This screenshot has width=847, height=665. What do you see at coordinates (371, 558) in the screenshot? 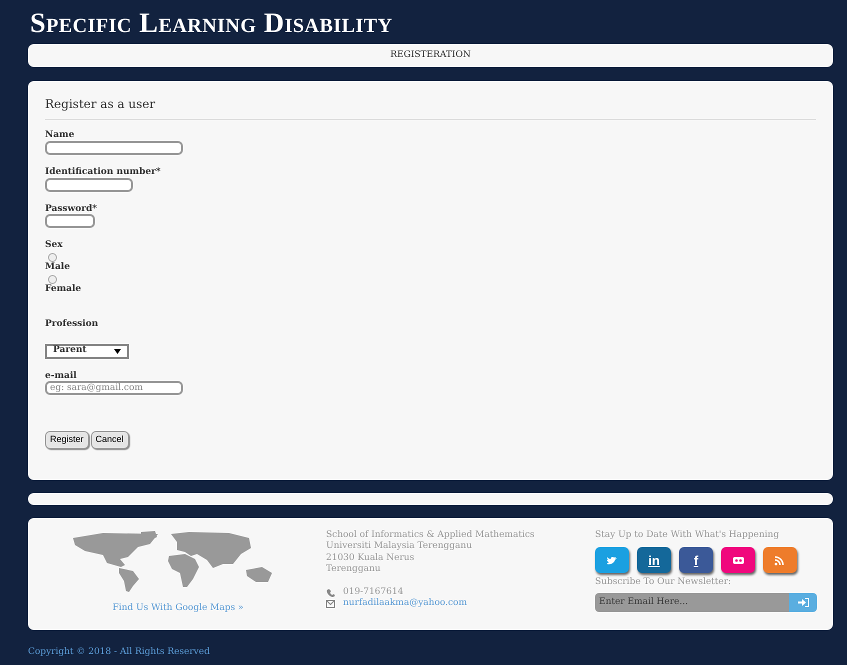
I see `address-line: 21030 Kuala Nerus` at bounding box center [371, 558].